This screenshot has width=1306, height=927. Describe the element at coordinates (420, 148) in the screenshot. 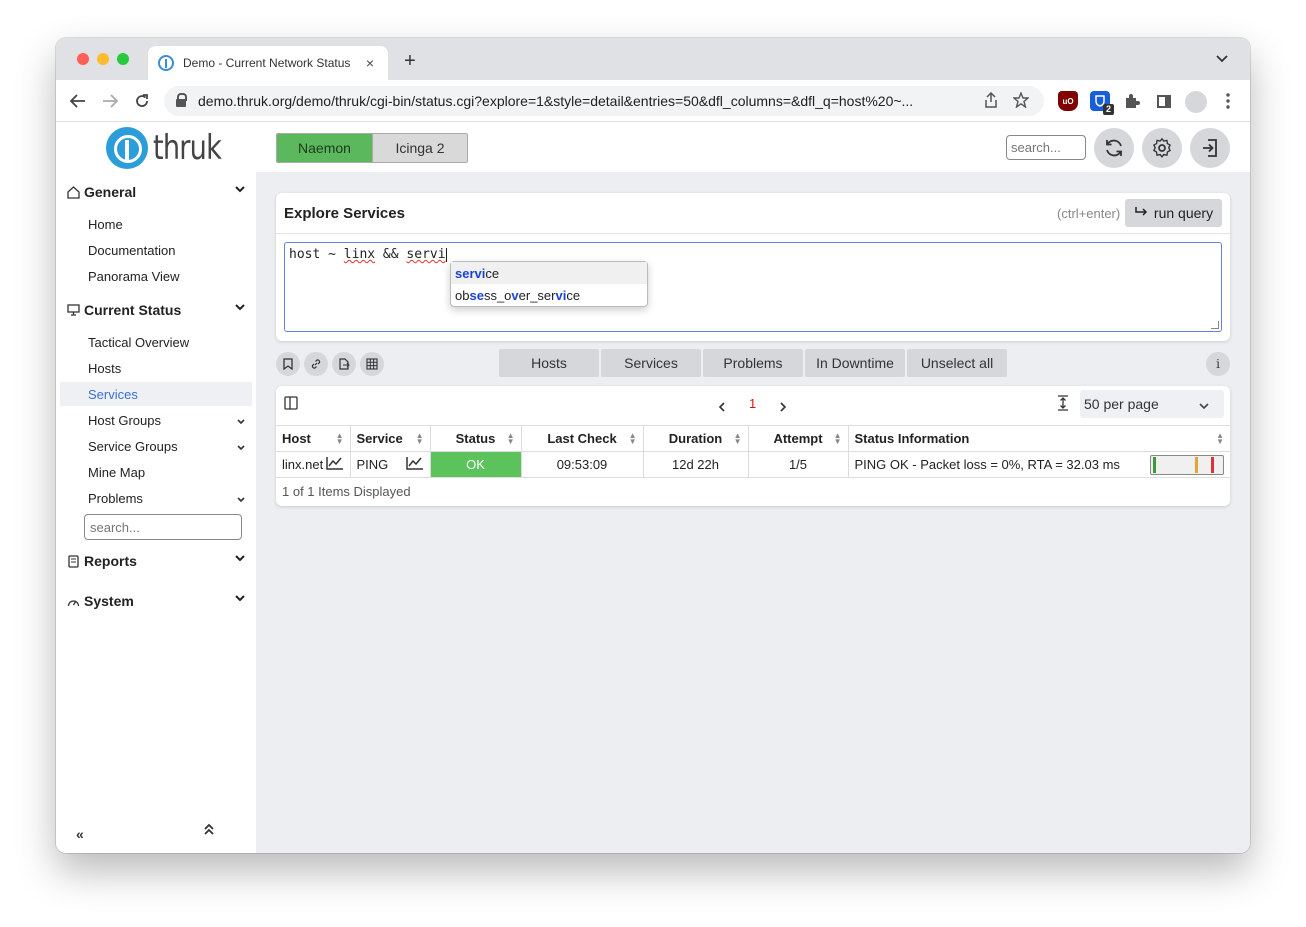

I see `backend-icinga-button: Icinga 2` at that location.